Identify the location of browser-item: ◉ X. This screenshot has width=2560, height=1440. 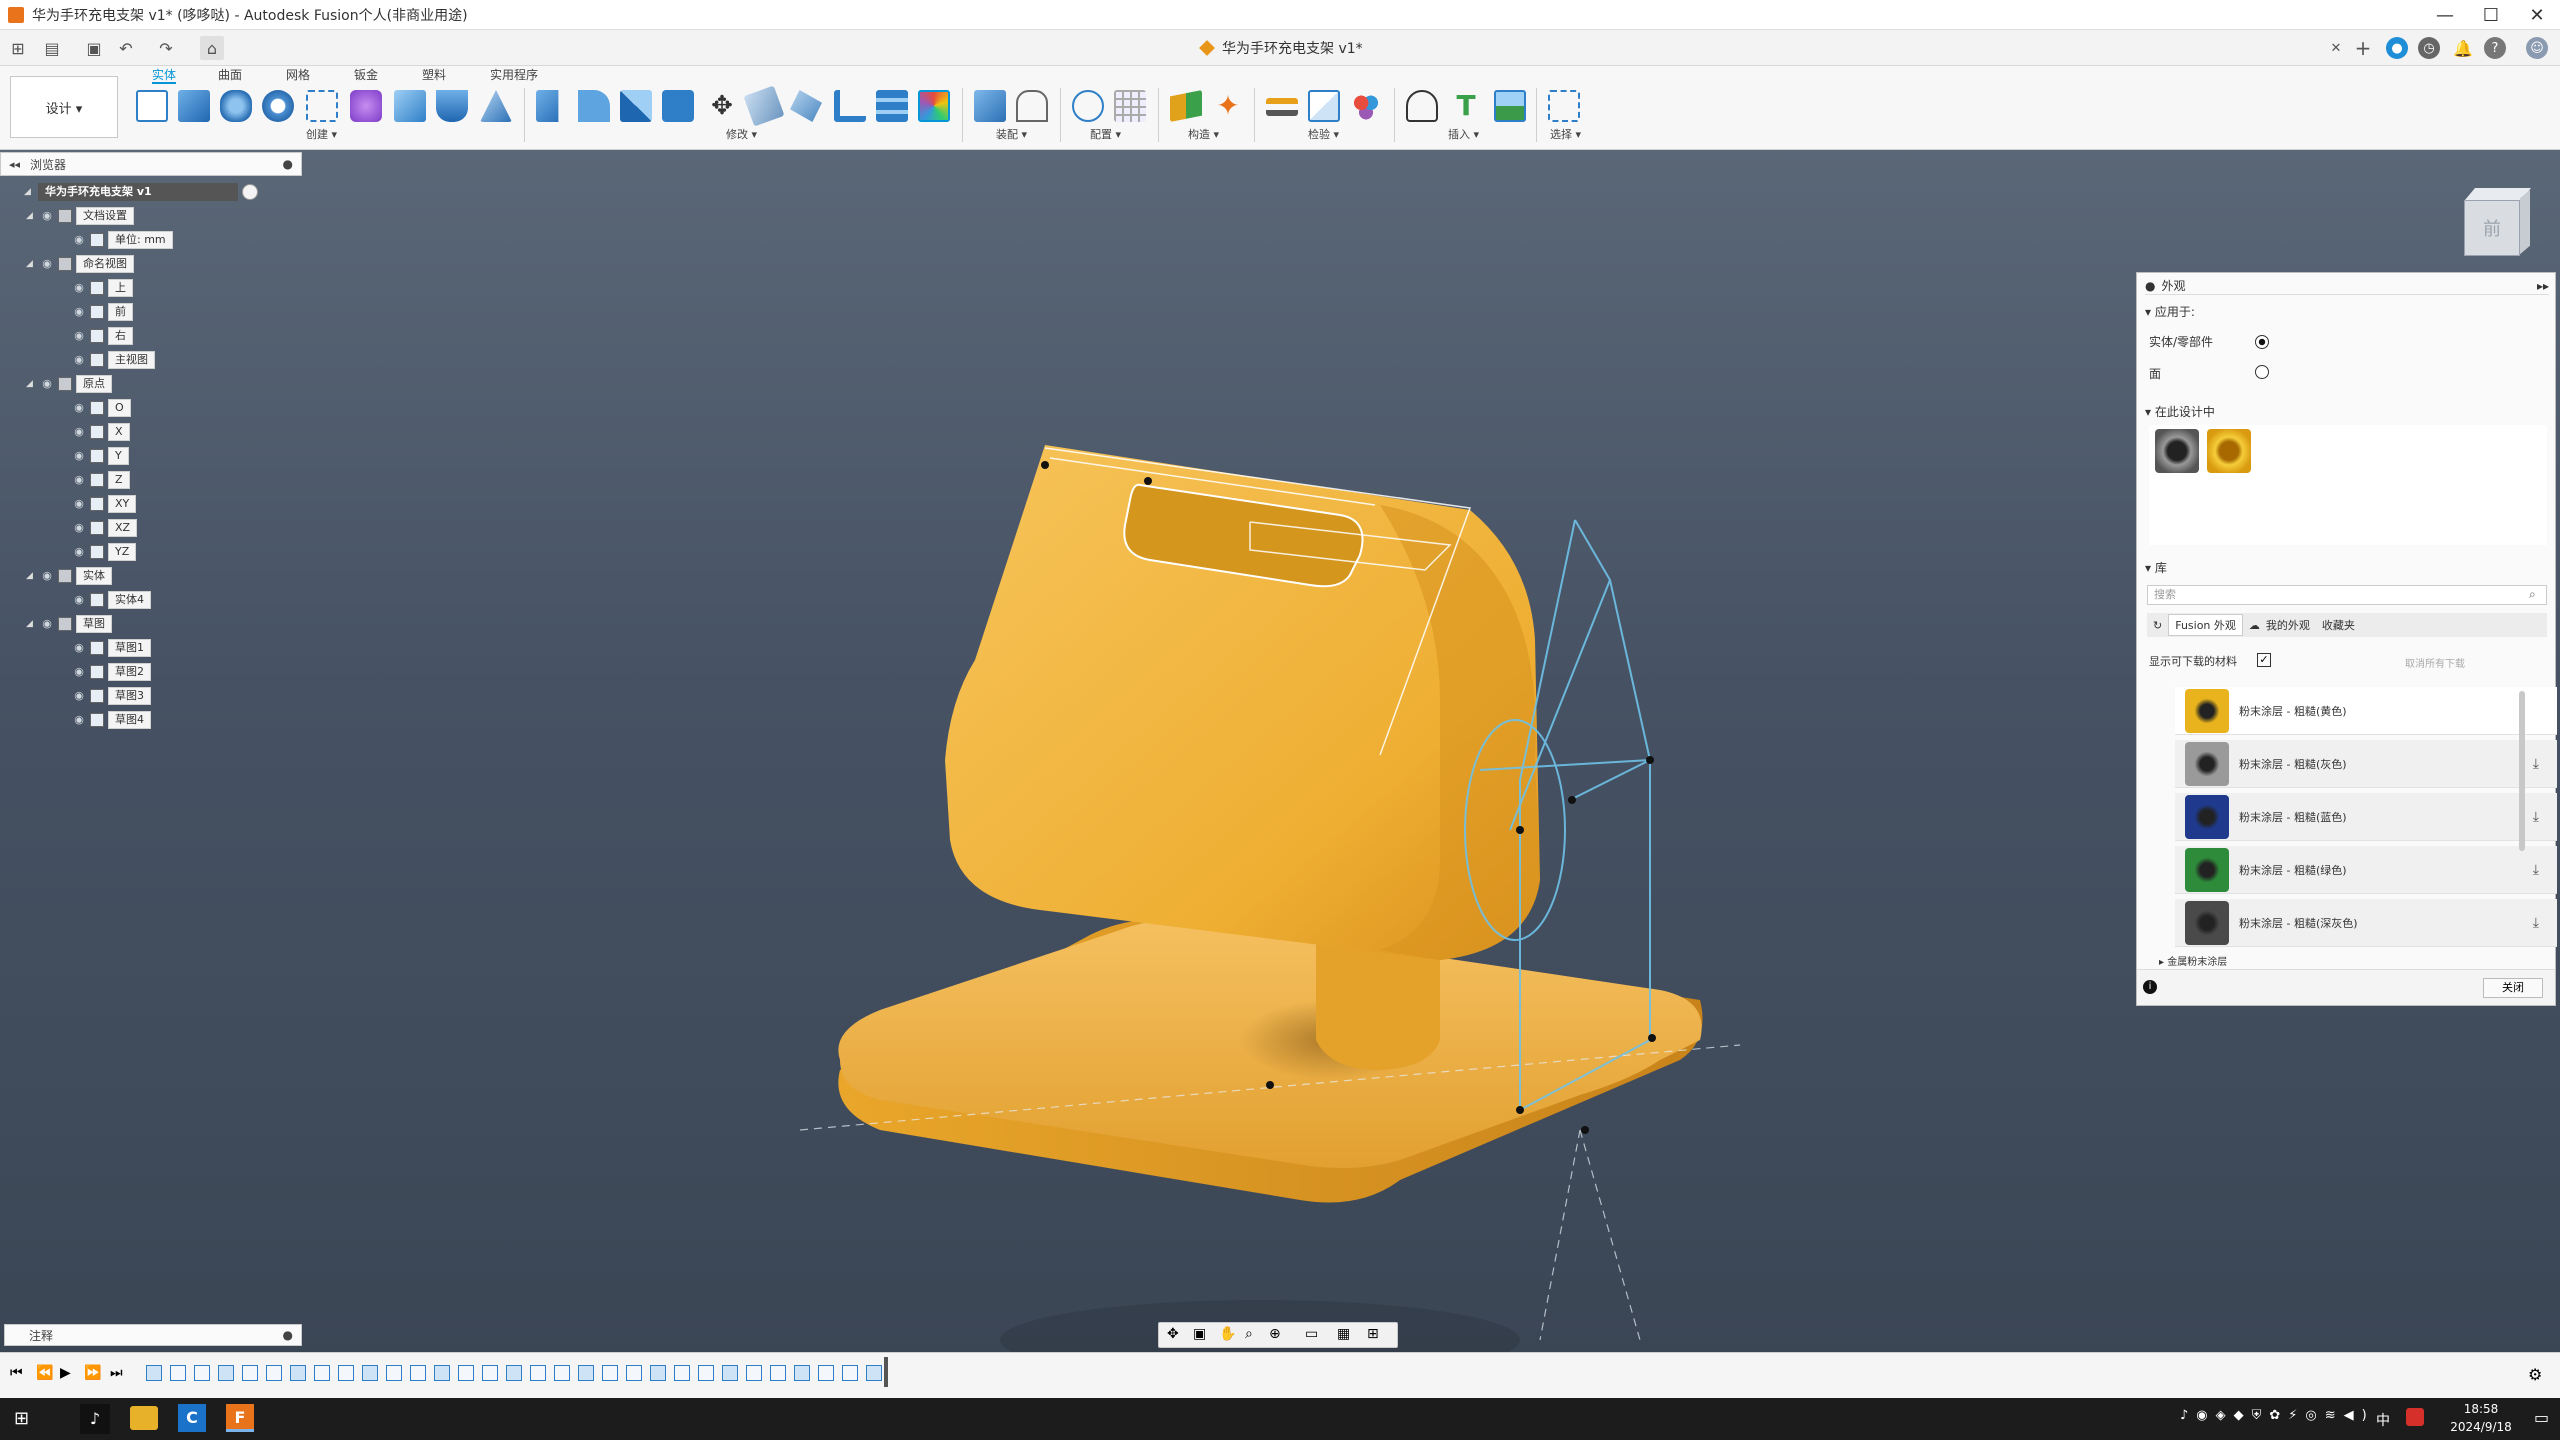
(101, 432).